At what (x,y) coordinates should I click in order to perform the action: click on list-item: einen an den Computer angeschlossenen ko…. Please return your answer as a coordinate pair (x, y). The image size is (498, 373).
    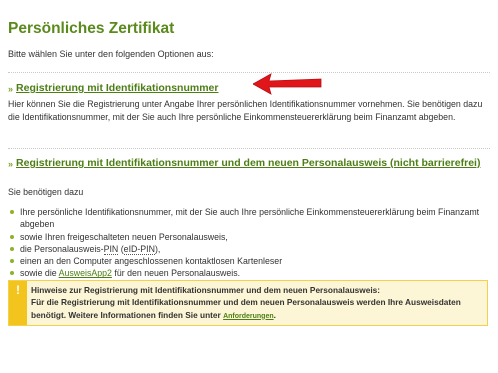
    Looking at the image, I should click on (249, 261).